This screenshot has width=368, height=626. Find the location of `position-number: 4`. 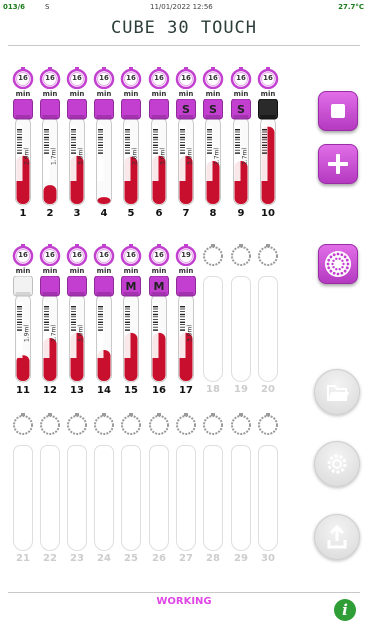

position-number: 4 is located at coordinates (104, 213).